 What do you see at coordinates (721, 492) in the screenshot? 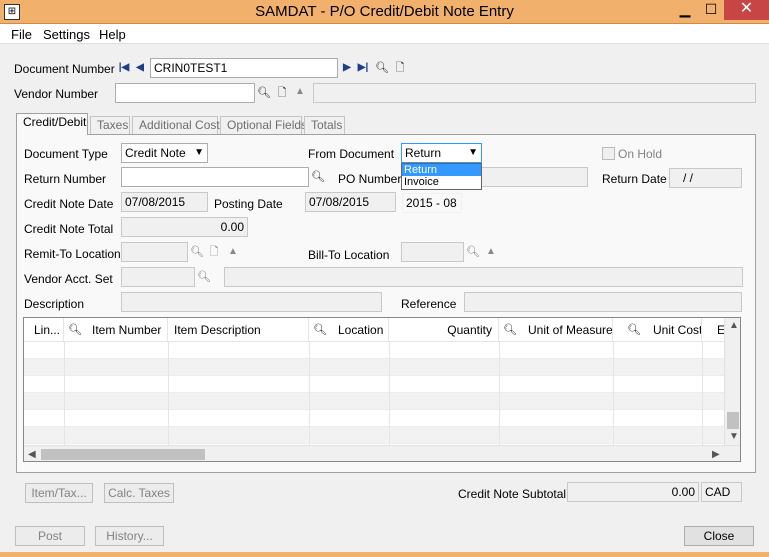
I see `currency-code: CAD` at bounding box center [721, 492].